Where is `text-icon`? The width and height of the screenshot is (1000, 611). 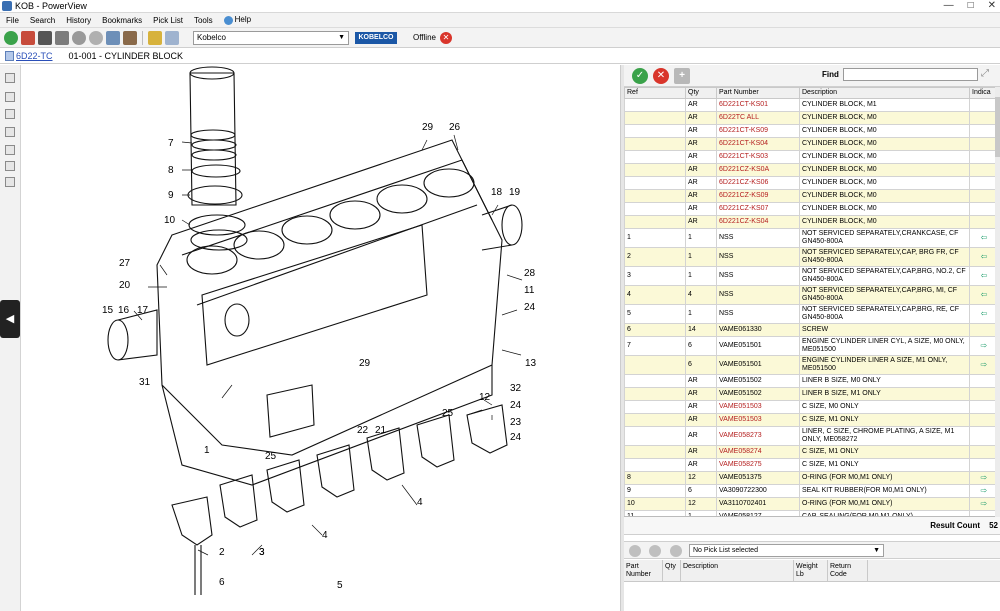
text-icon is located at coordinates (10, 150).